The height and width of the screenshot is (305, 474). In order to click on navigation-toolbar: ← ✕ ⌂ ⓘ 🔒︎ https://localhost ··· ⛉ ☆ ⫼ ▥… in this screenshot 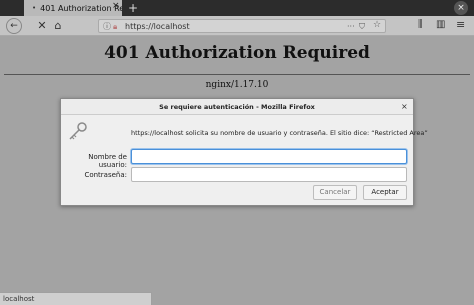, I will do `click(237, 26)`.